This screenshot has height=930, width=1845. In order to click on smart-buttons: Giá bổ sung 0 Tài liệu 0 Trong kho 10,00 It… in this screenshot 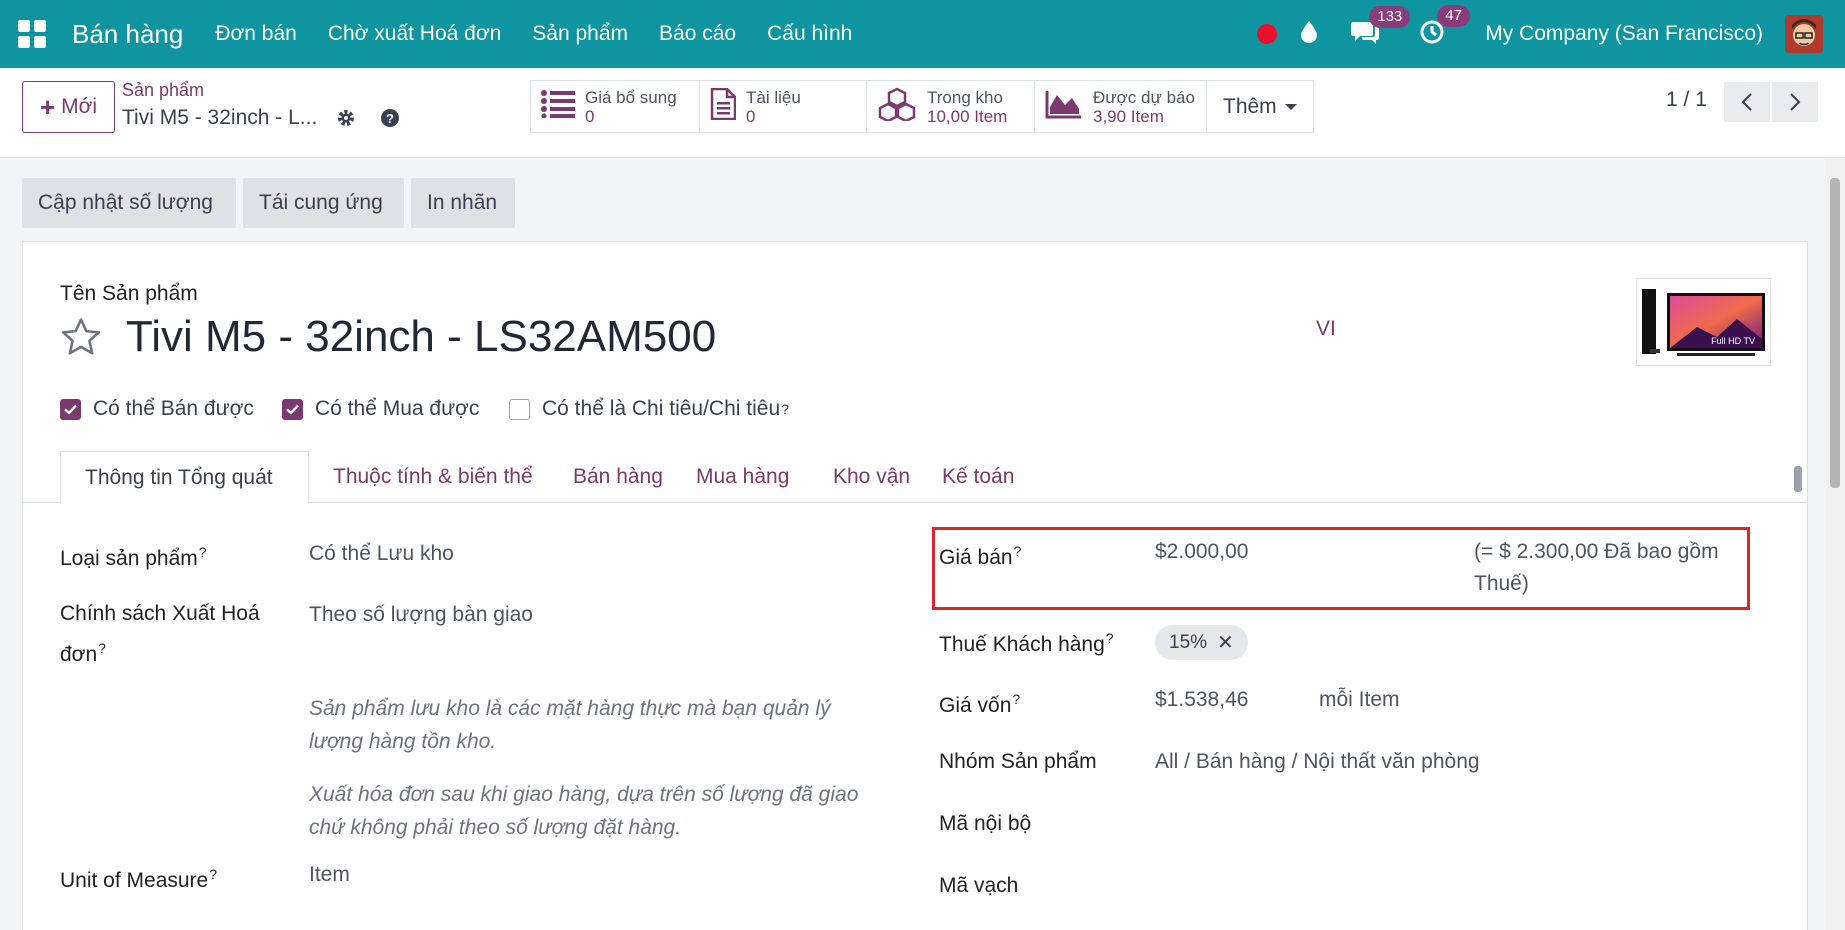, I will do `click(922, 106)`.